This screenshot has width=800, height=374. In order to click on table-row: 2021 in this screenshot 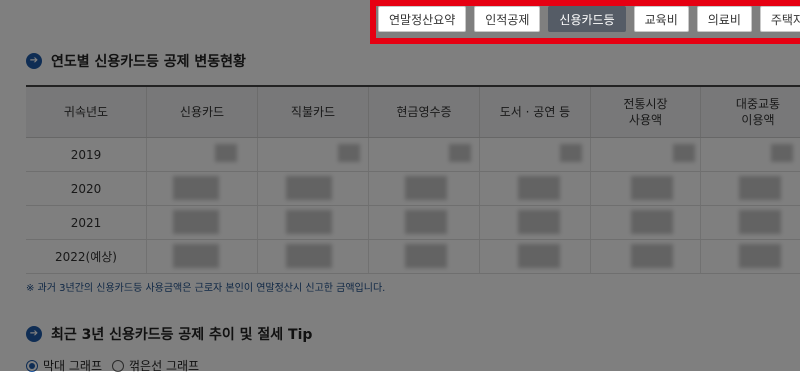, I will do `click(413, 223)`.